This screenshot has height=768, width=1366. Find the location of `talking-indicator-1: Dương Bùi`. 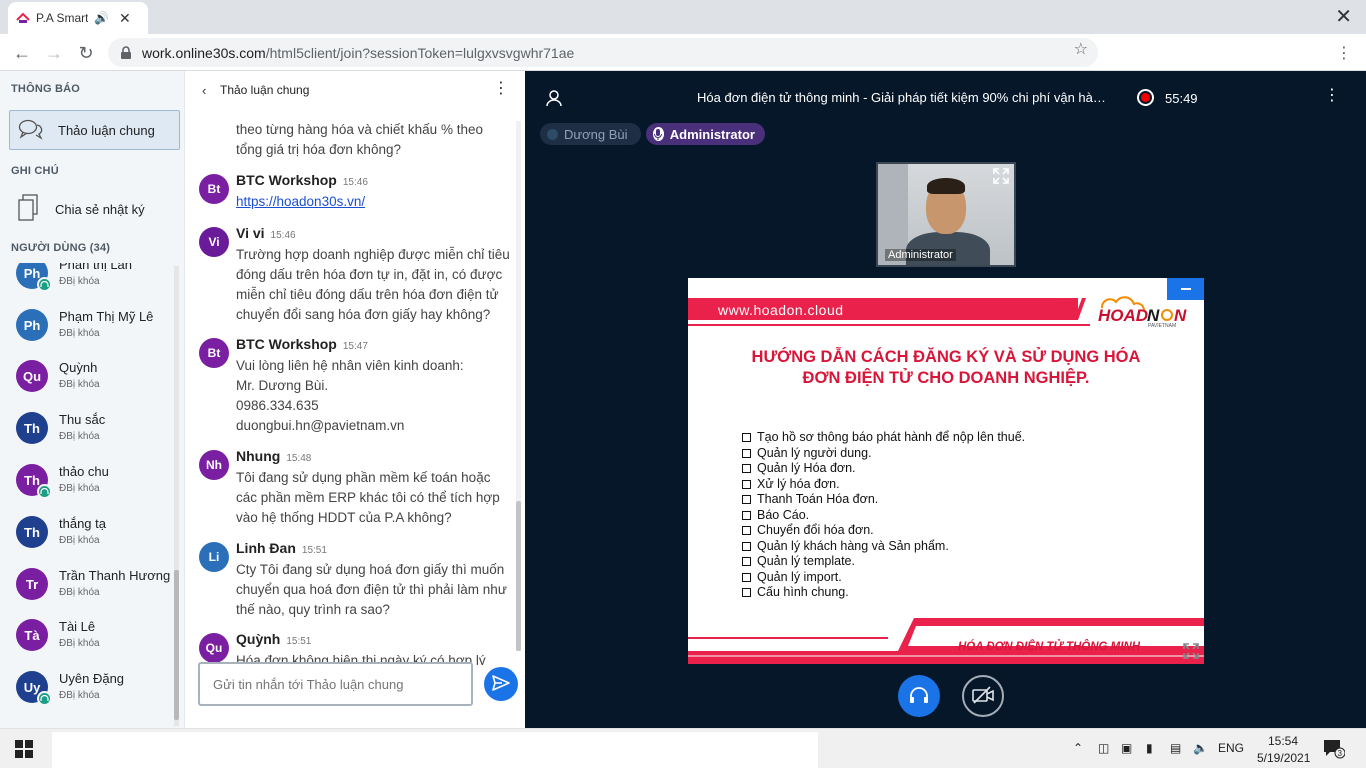

talking-indicator-1: Dương Bùi is located at coordinates (590, 134).